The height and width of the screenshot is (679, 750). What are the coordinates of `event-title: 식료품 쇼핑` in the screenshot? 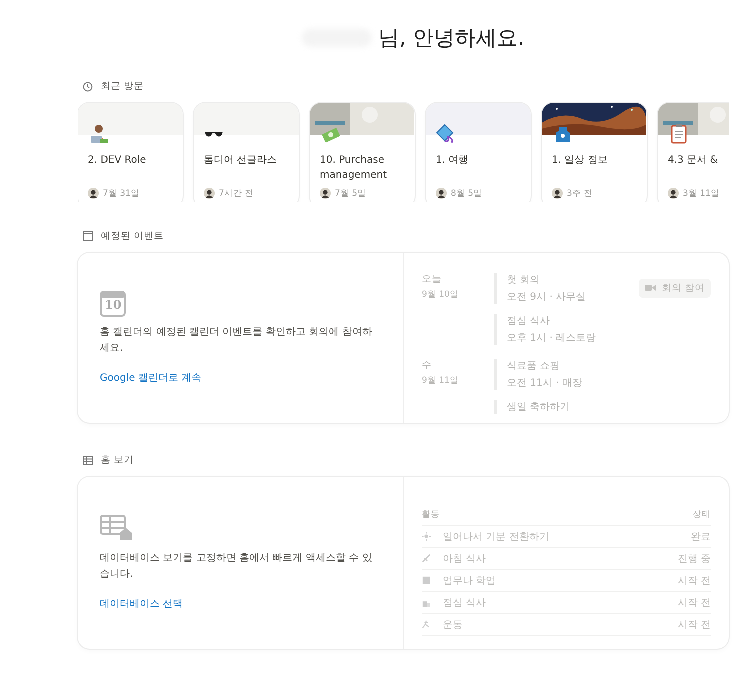 It's located at (534, 366).